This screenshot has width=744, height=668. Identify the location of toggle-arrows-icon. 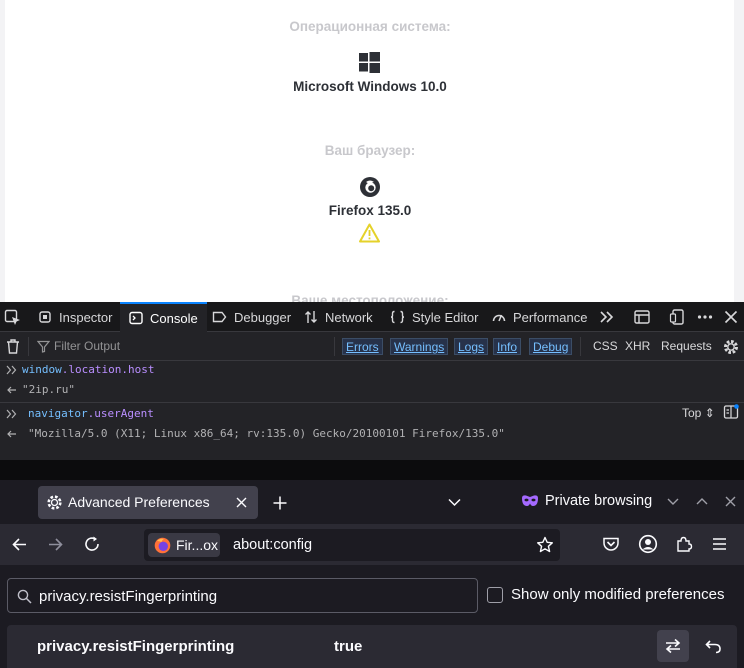
(673, 646).